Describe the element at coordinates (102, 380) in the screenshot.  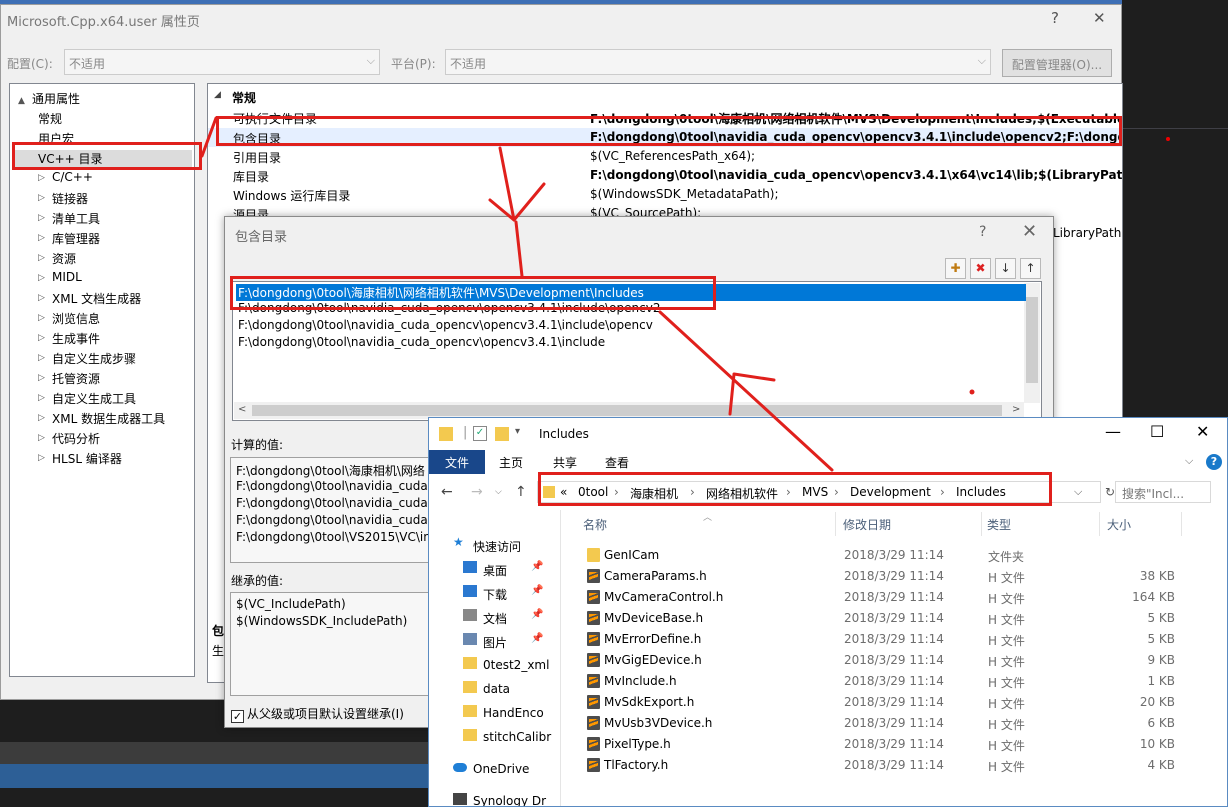
I see `tree-item: ▷ 托管资源` at that location.